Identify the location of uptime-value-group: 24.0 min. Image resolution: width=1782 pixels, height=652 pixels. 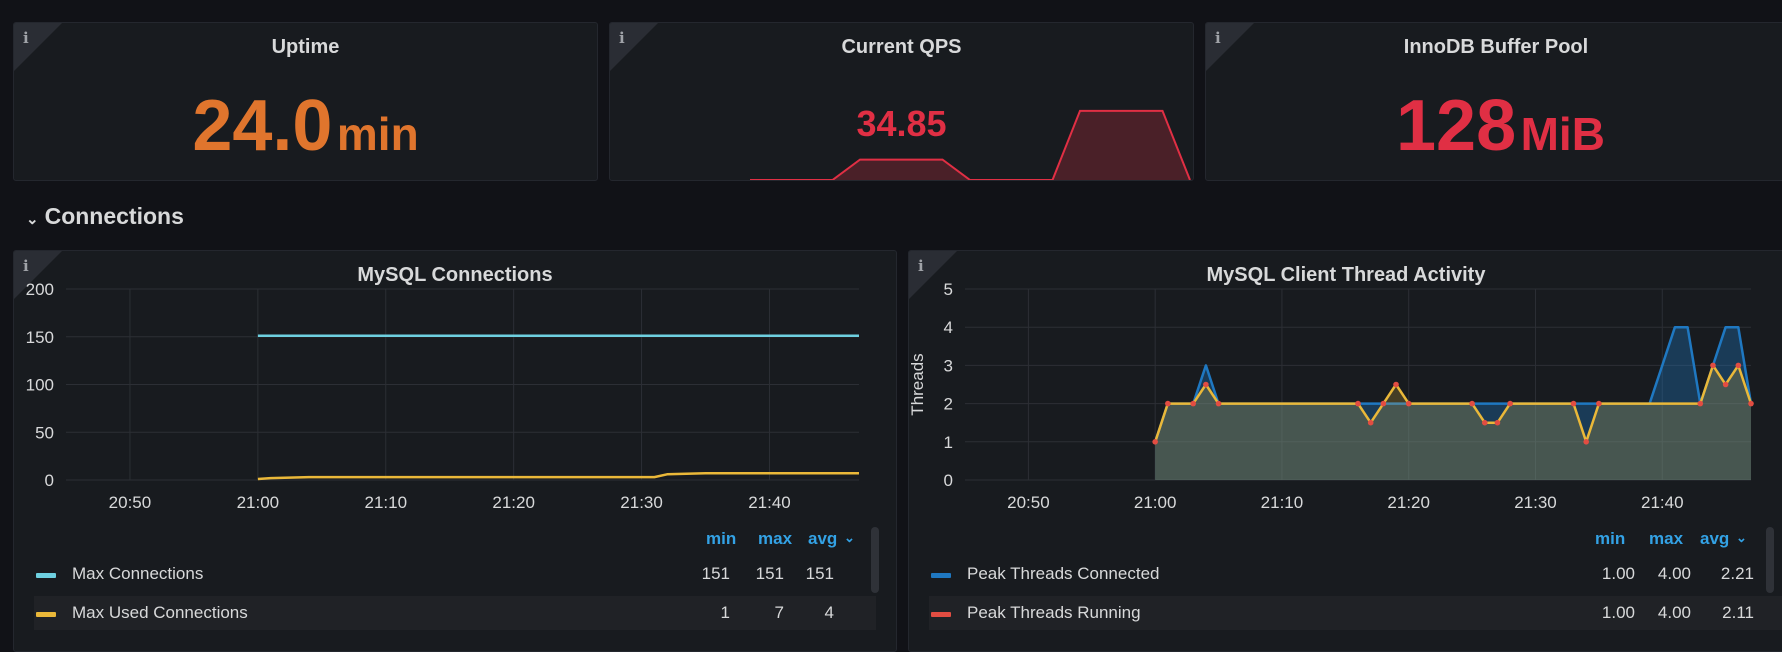
(305, 126).